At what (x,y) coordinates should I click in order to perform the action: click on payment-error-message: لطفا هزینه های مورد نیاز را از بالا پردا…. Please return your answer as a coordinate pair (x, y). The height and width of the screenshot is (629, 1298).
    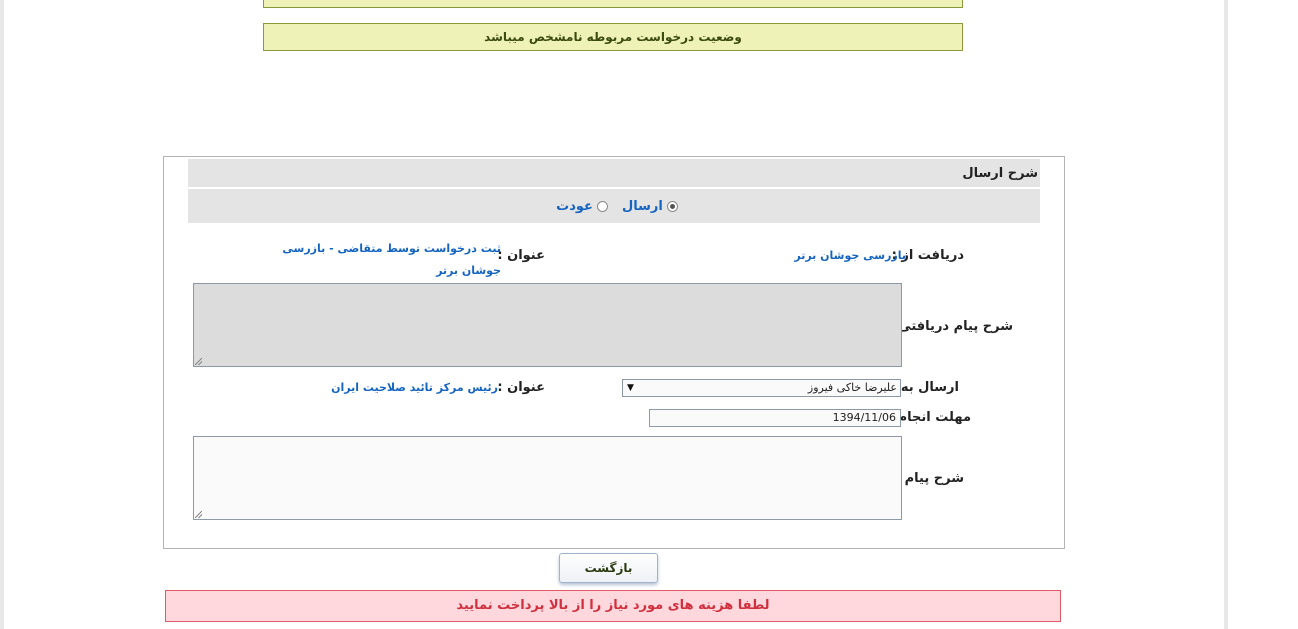
    Looking at the image, I should click on (613, 606).